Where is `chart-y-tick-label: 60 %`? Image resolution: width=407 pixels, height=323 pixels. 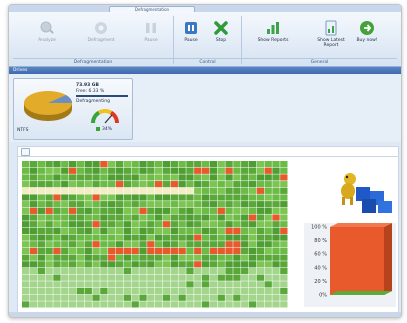 chart-y-tick-label: 60 % is located at coordinates (320, 255).